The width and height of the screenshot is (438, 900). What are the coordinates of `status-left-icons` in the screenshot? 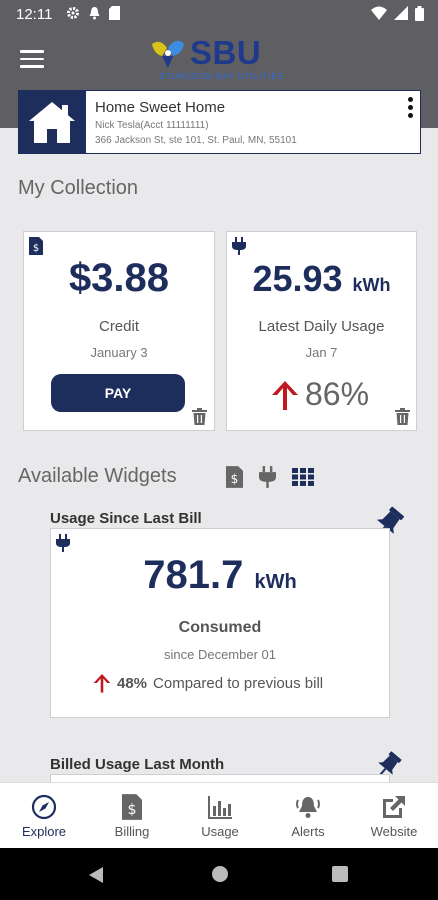 It's located at (93, 13).